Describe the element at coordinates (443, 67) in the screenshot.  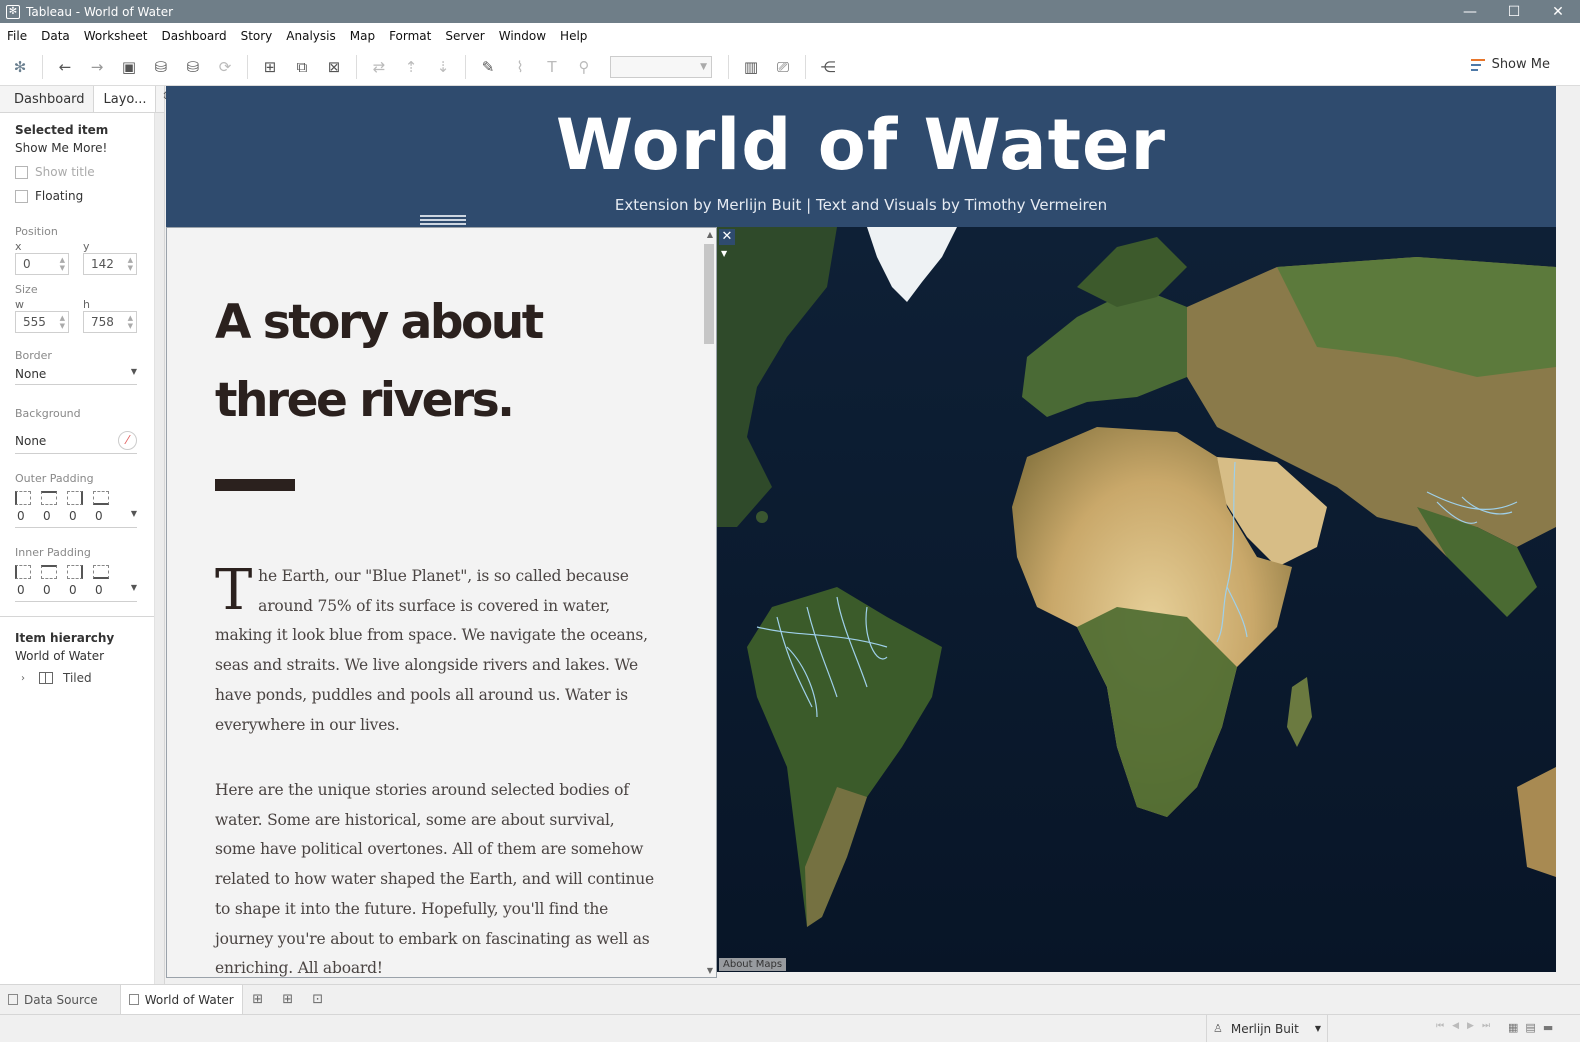
I see `sort-descending-icon: ⇣` at that location.